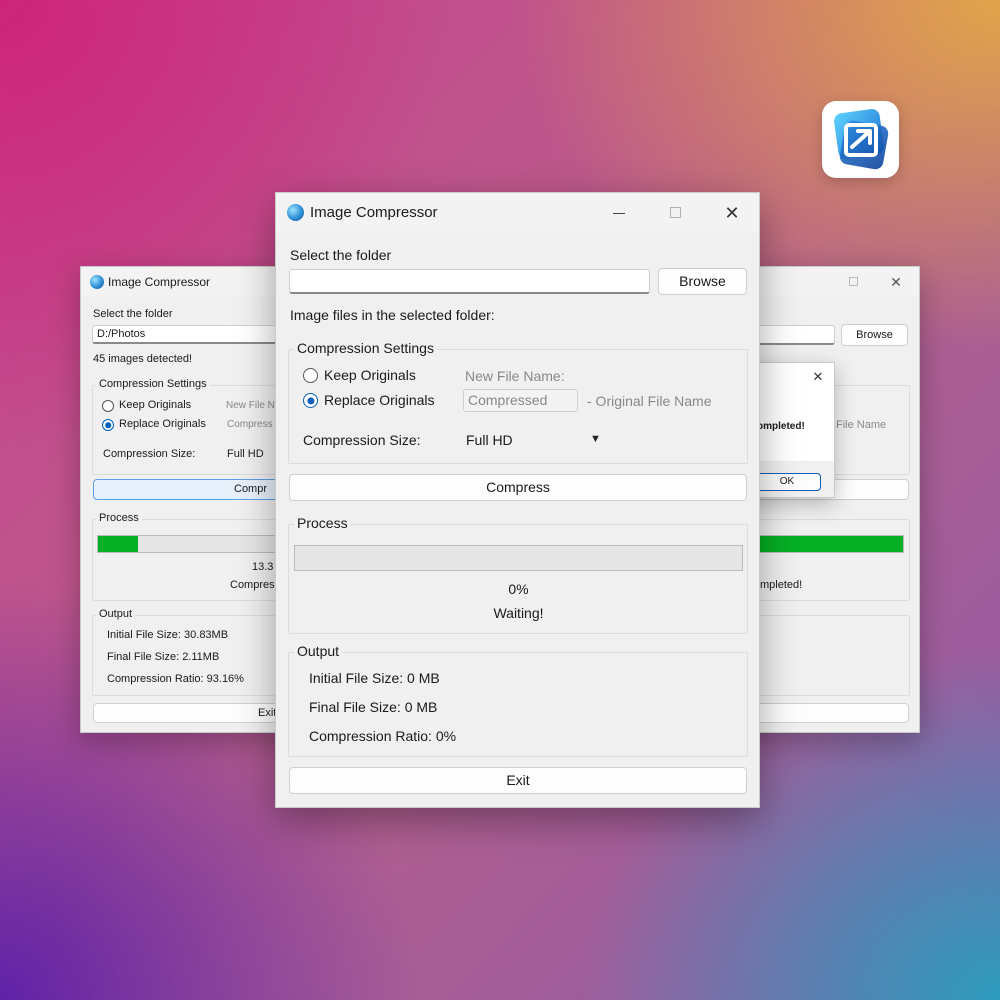 The image size is (1000, 1000). Describe the element at coordinates (118, 544) in the screenshot. I see `progress-fill` at that location.